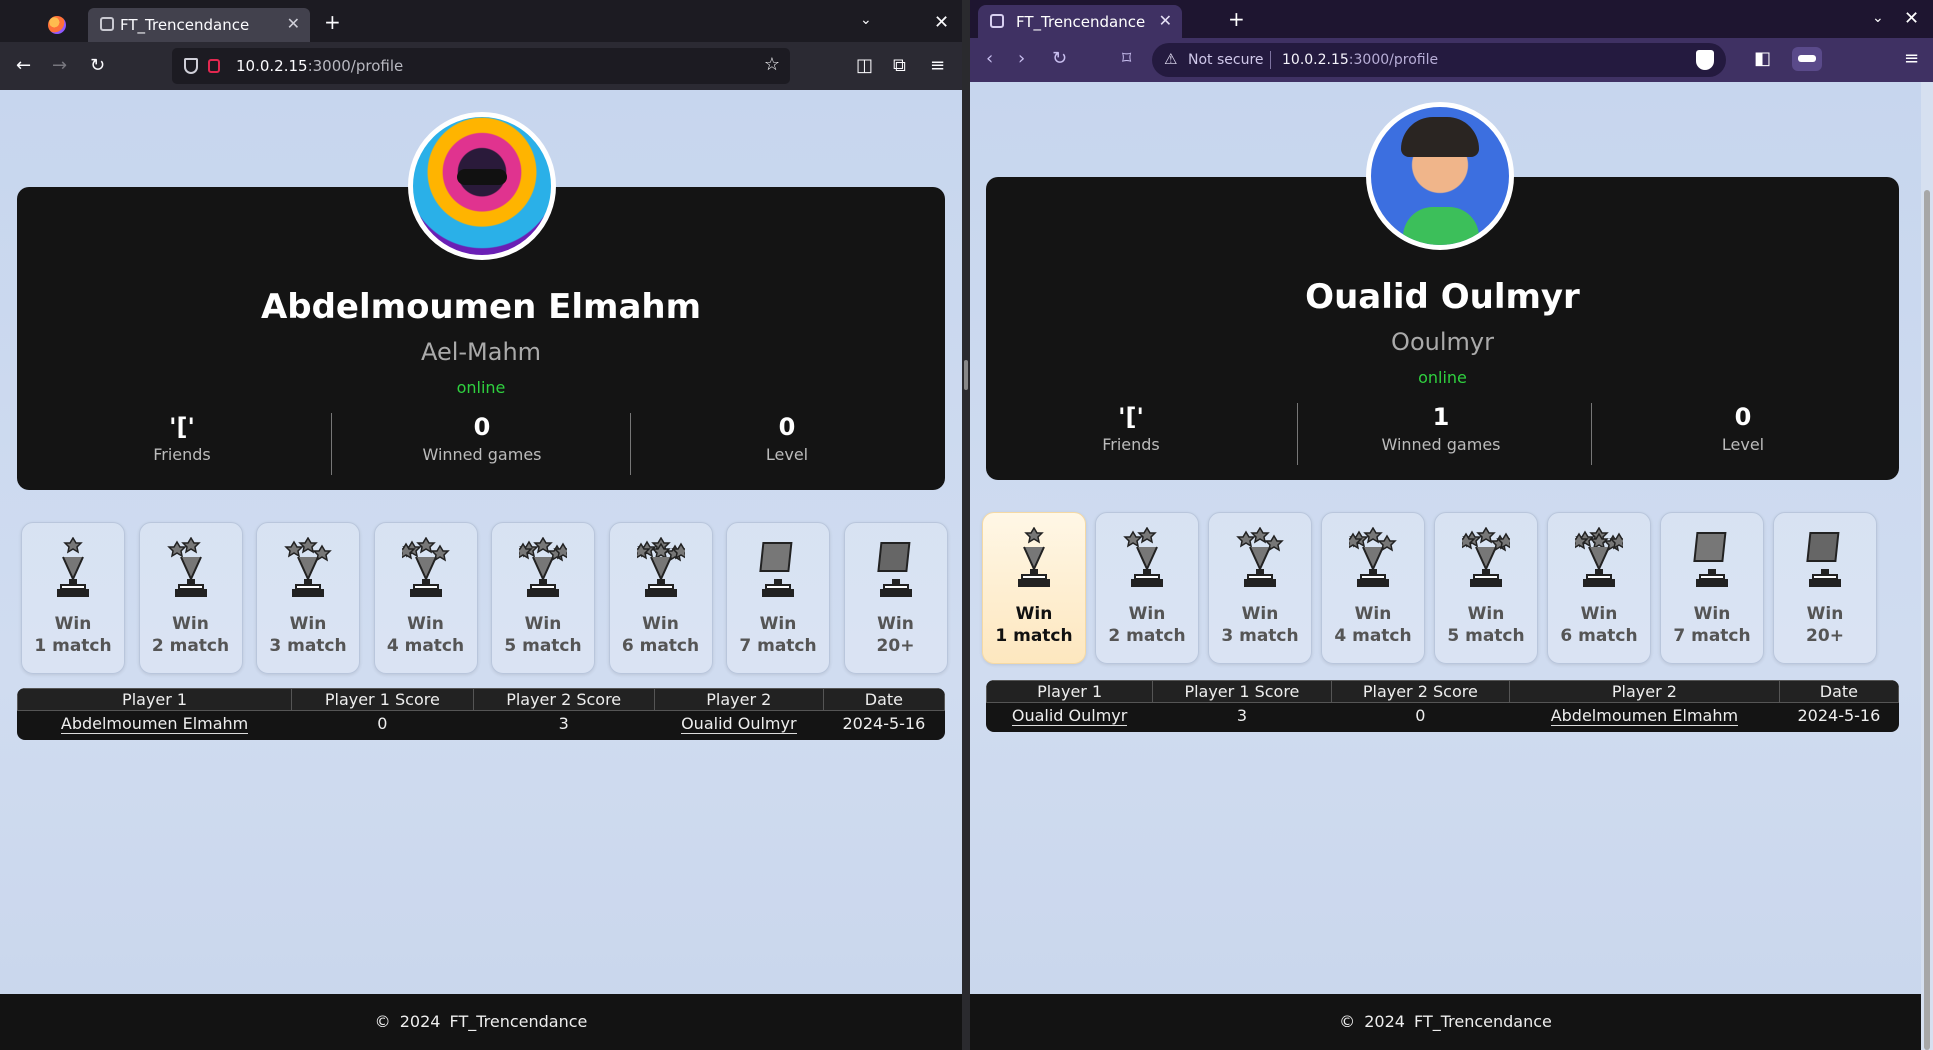  I want to click on firefox-logo-icon, so click(57, 25).